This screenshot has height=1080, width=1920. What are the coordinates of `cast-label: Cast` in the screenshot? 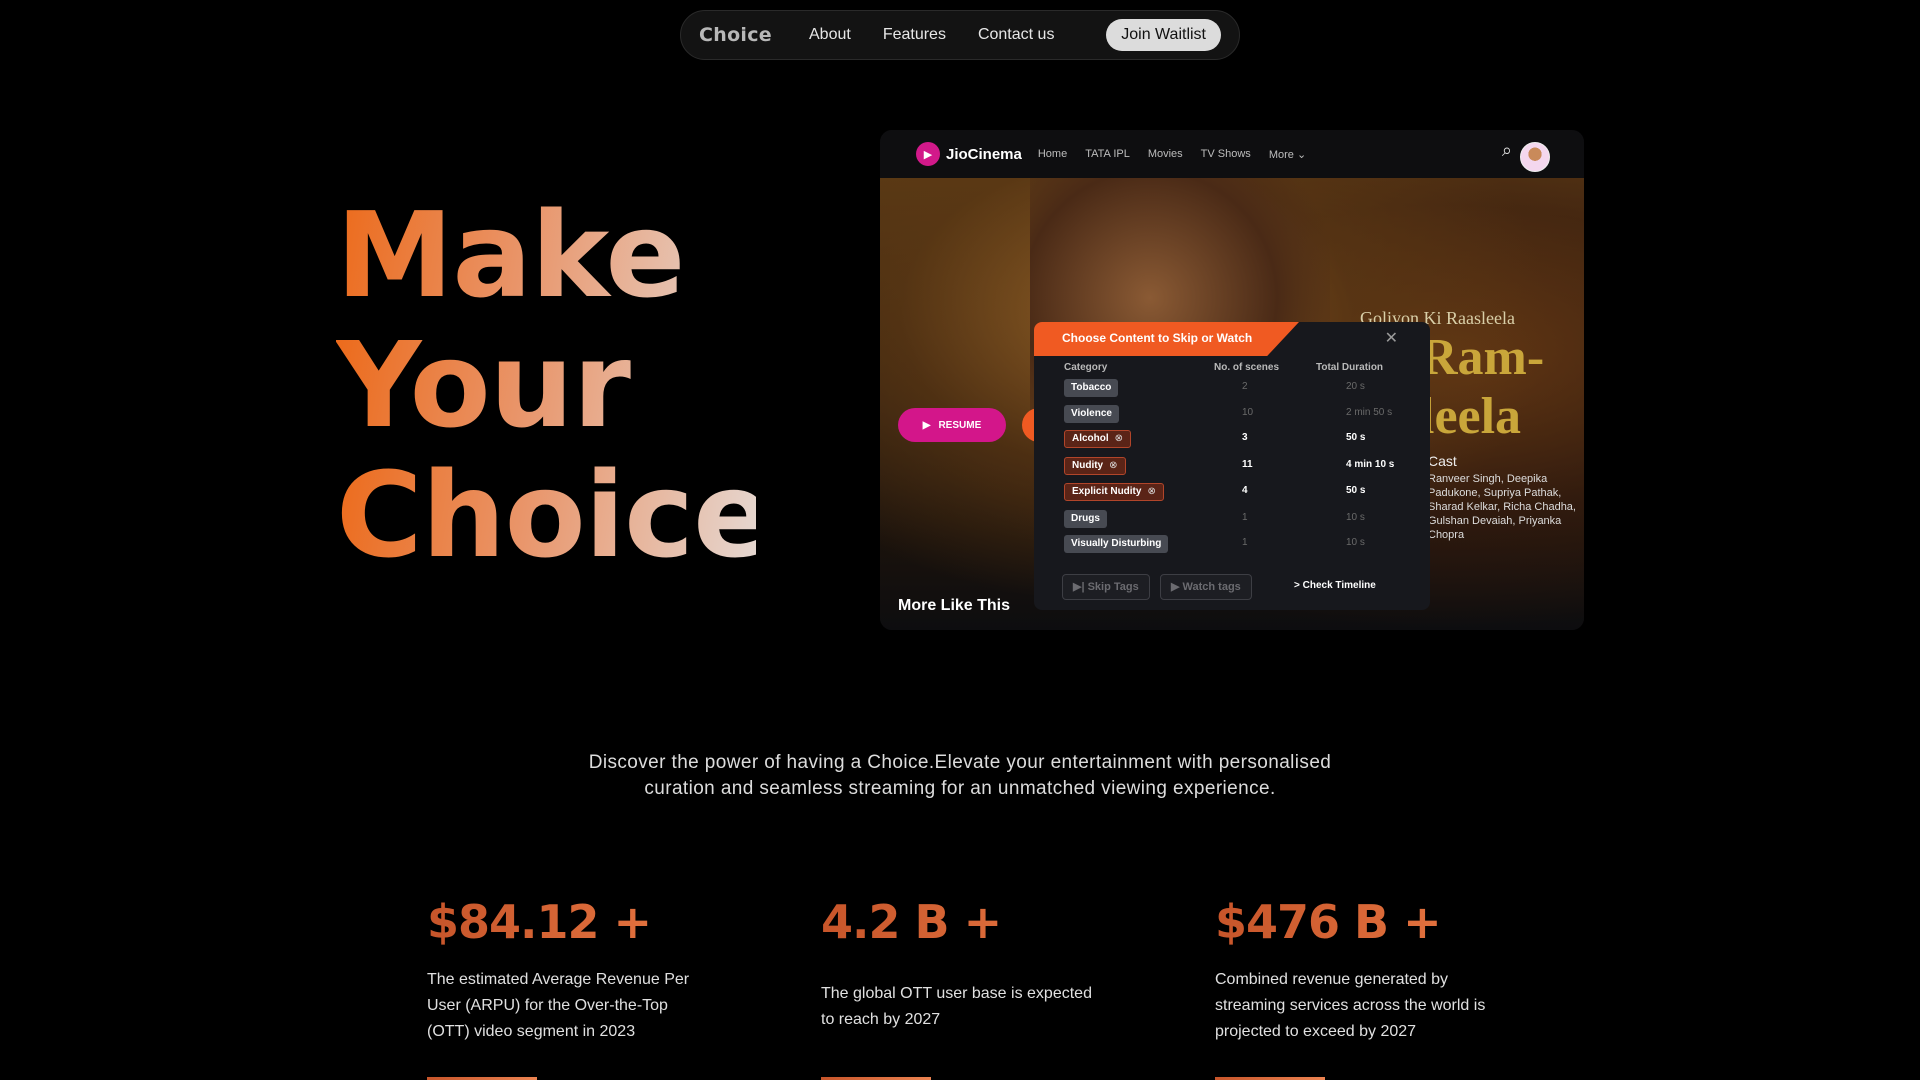 It's located at (1442, 461).